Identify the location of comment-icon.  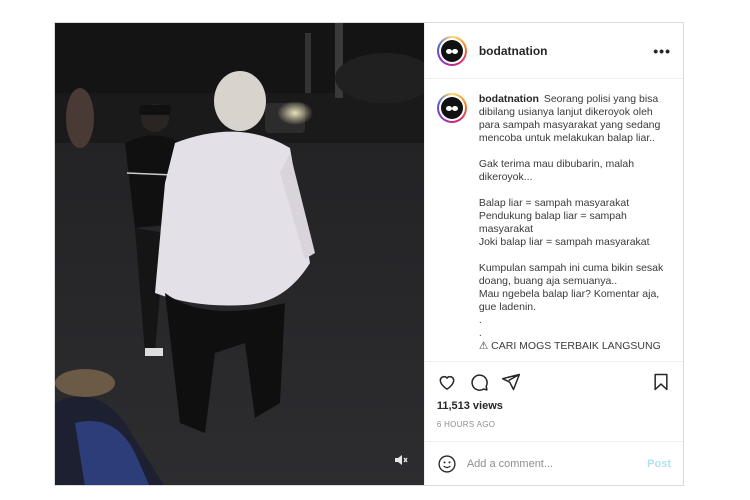
(479, 382).